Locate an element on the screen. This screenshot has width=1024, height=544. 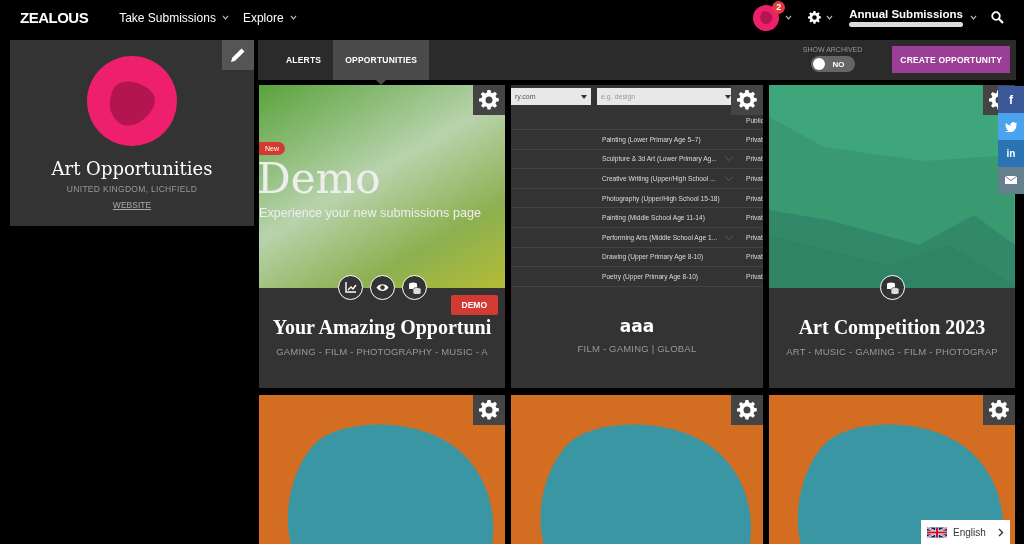
organisation-name: Art Opportunities is located at coordinates (132, 168).